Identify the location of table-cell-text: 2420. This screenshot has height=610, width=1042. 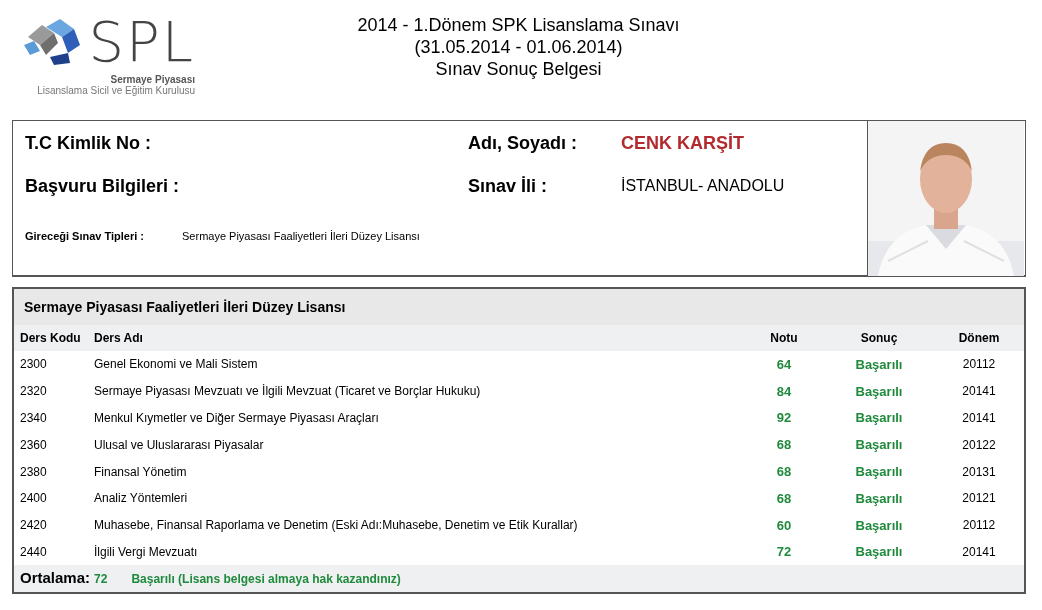
(33, 526).